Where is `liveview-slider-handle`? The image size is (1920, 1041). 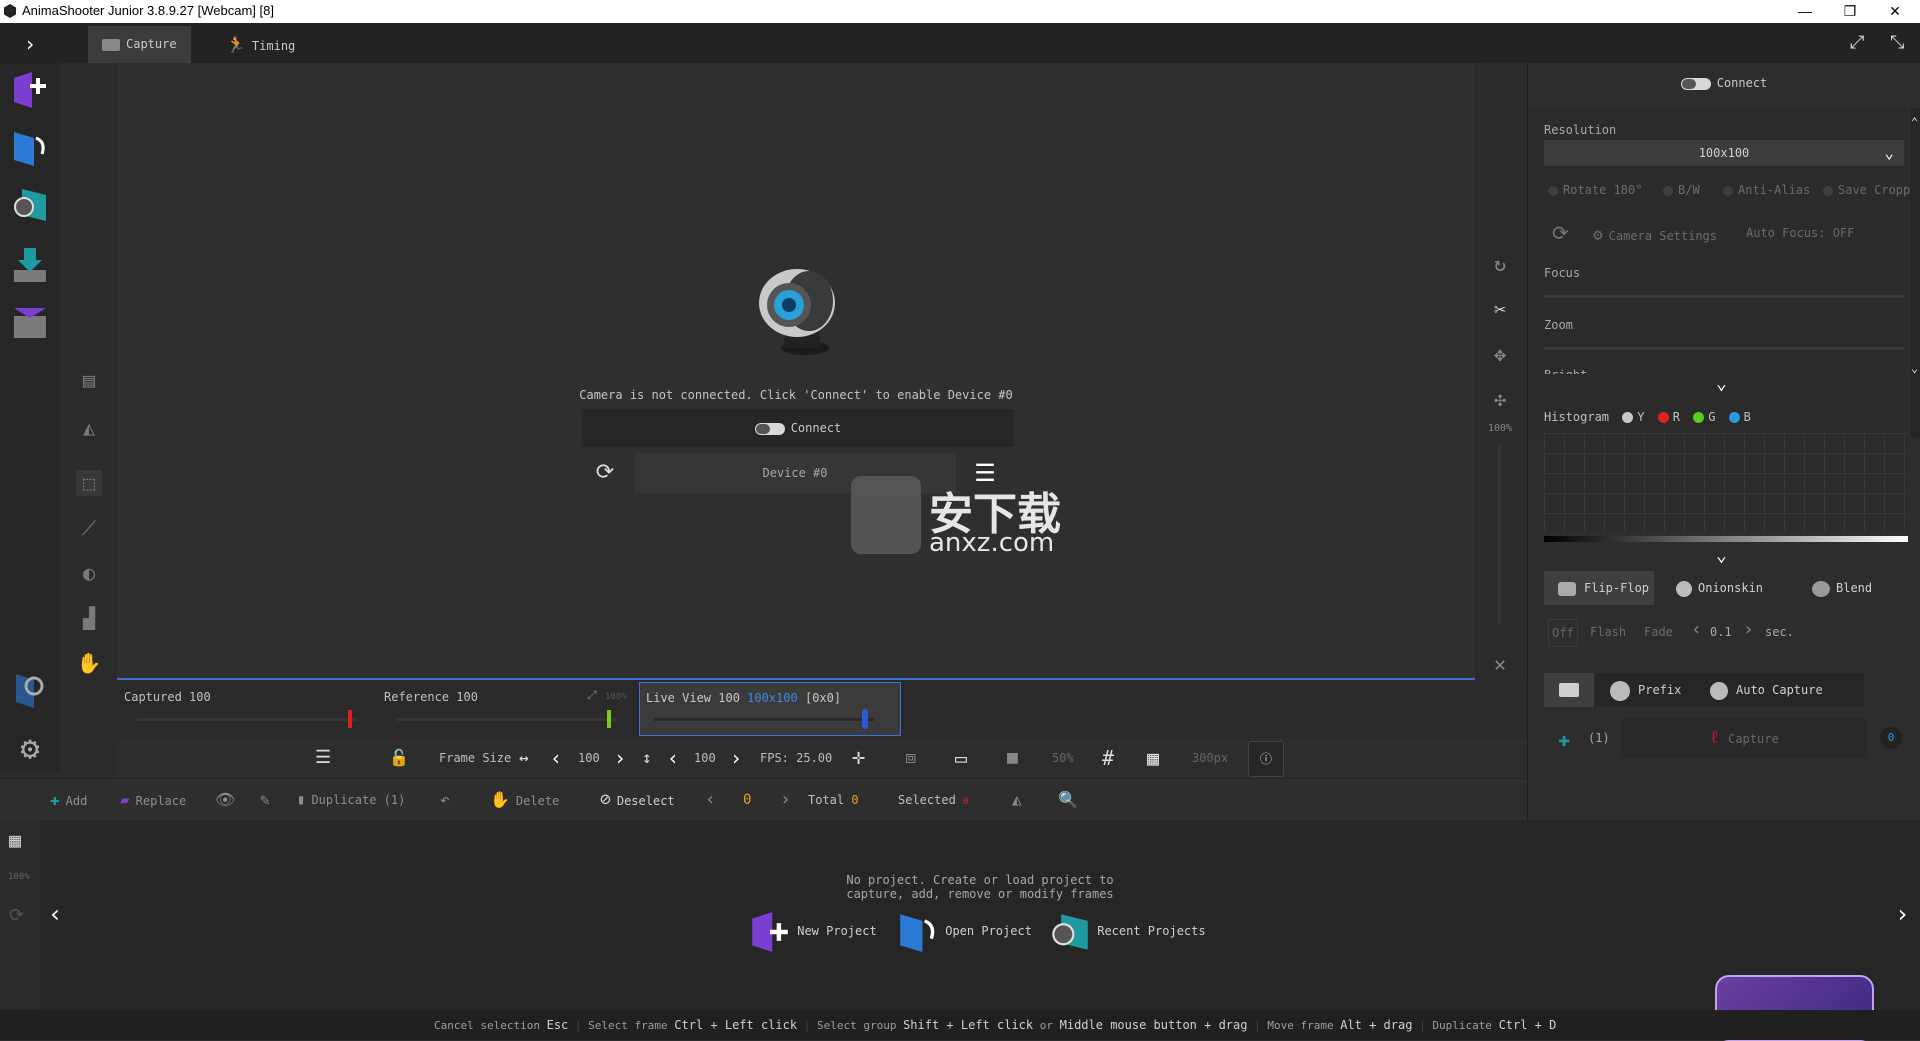 liveview-slider-handle is located at coordinates (865, 719).